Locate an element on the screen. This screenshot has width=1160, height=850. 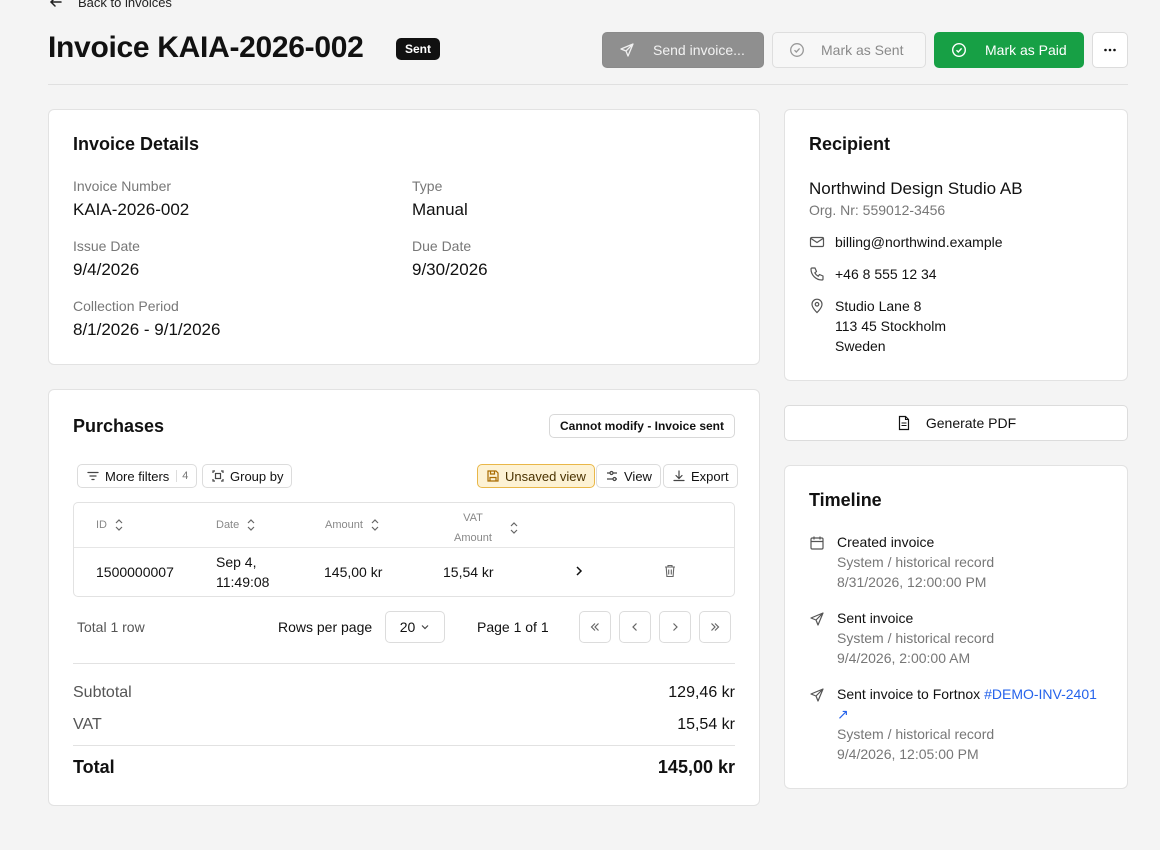
calendar-icon is located at coordinates (817, 562).